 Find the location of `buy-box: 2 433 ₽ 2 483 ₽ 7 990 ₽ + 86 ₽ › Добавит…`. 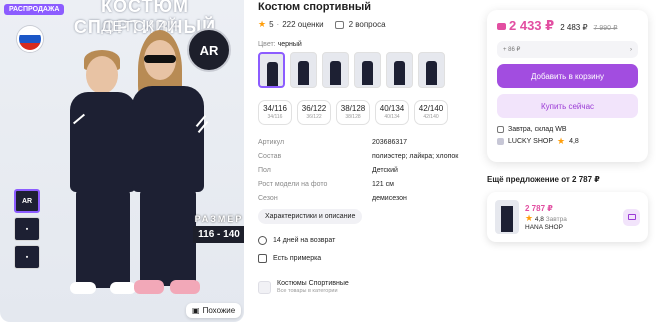

buy-box: 2 433 ₽ 2 483 ₽ 7 990 ₽ + 86 ₽ › Добавит… is located at coordinates (567, 86).